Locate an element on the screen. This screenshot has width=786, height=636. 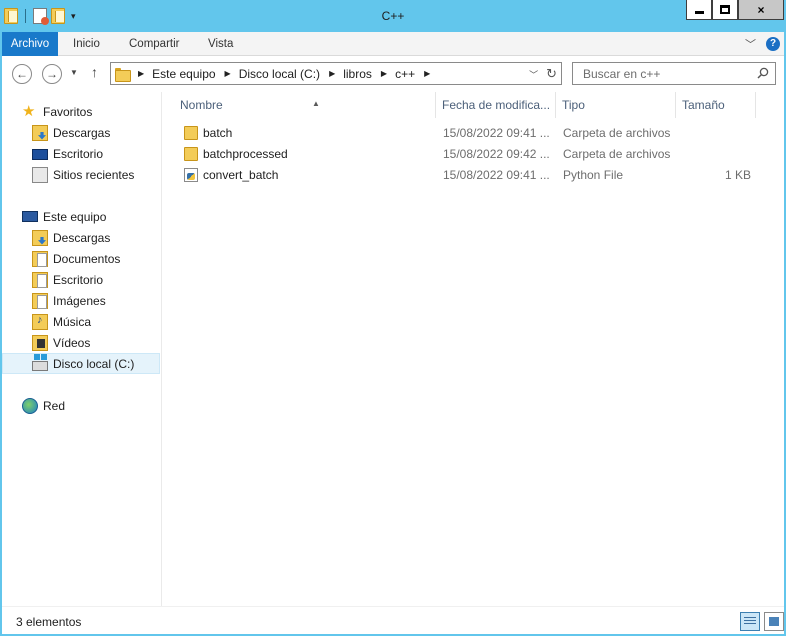
expand-ribbon-icon: ﹀ is located at coordinates (750, 44).